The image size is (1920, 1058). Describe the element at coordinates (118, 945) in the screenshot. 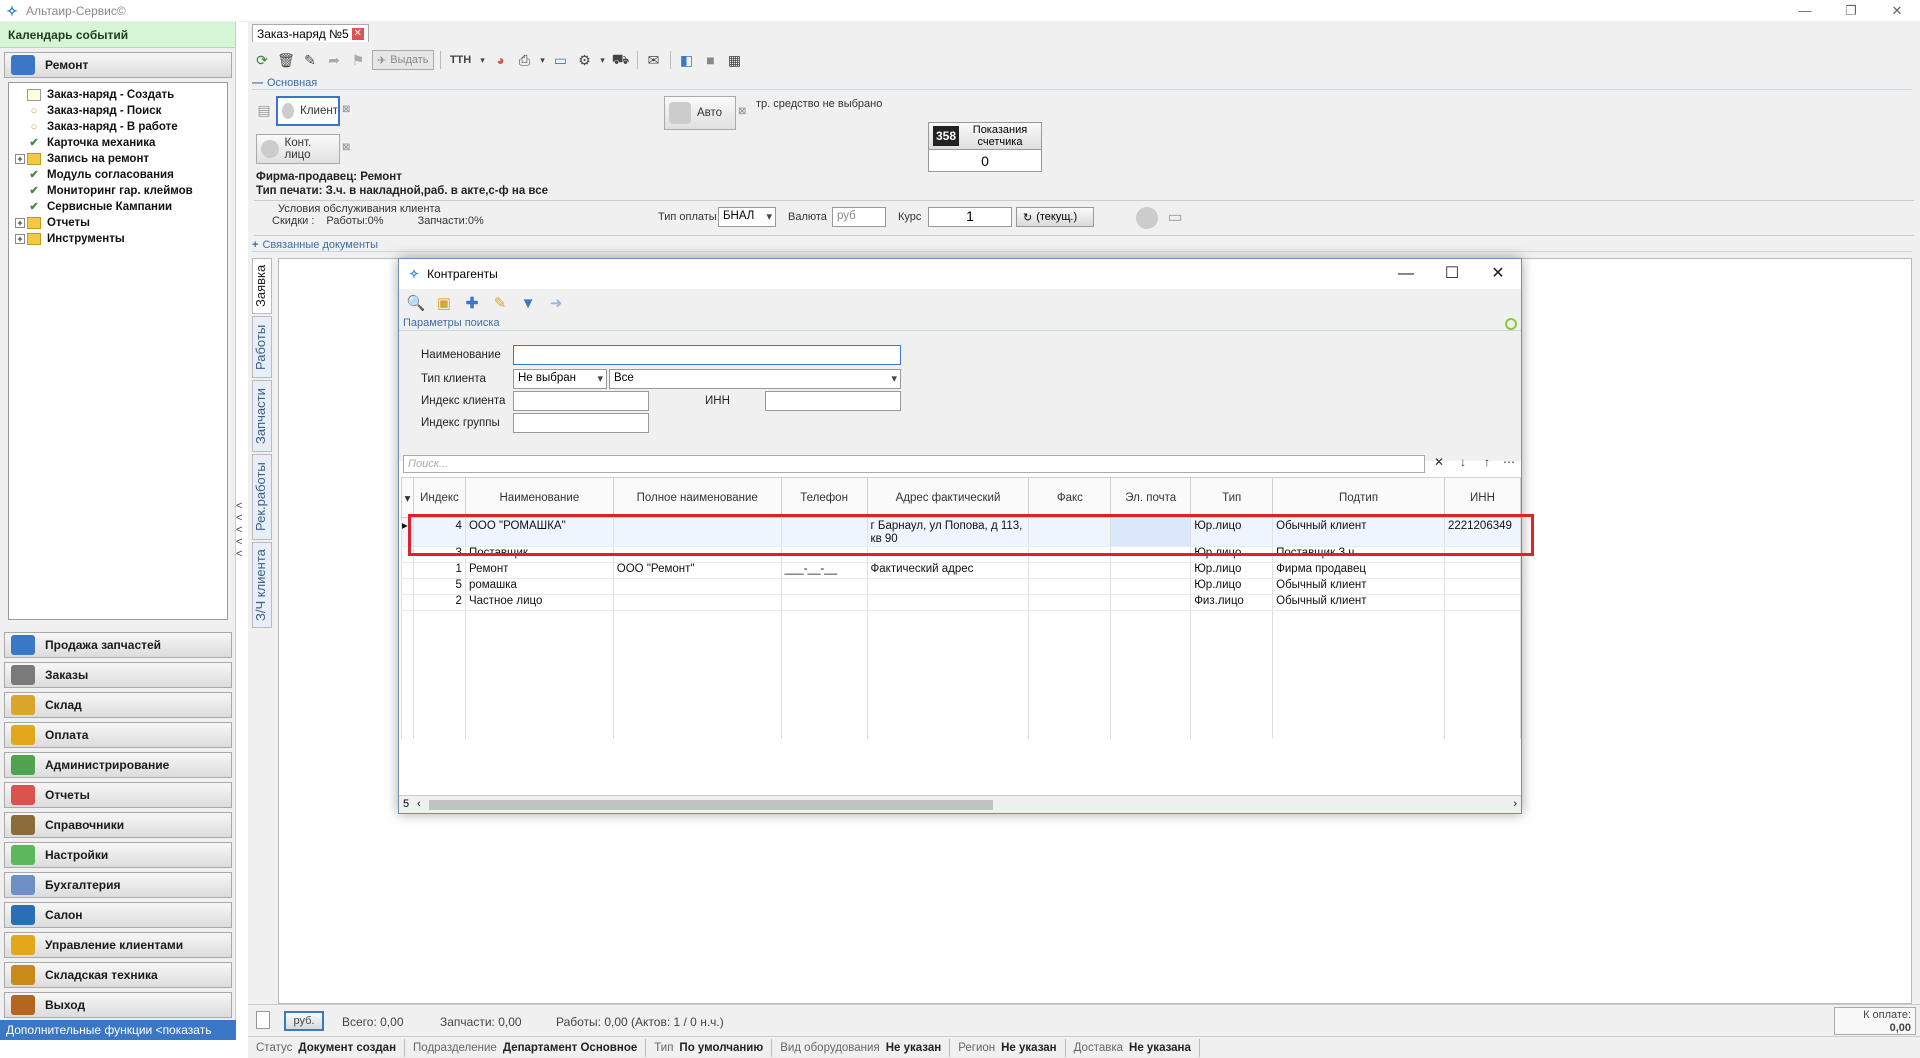

I see `nav-button: Управление клиентами` at that location.